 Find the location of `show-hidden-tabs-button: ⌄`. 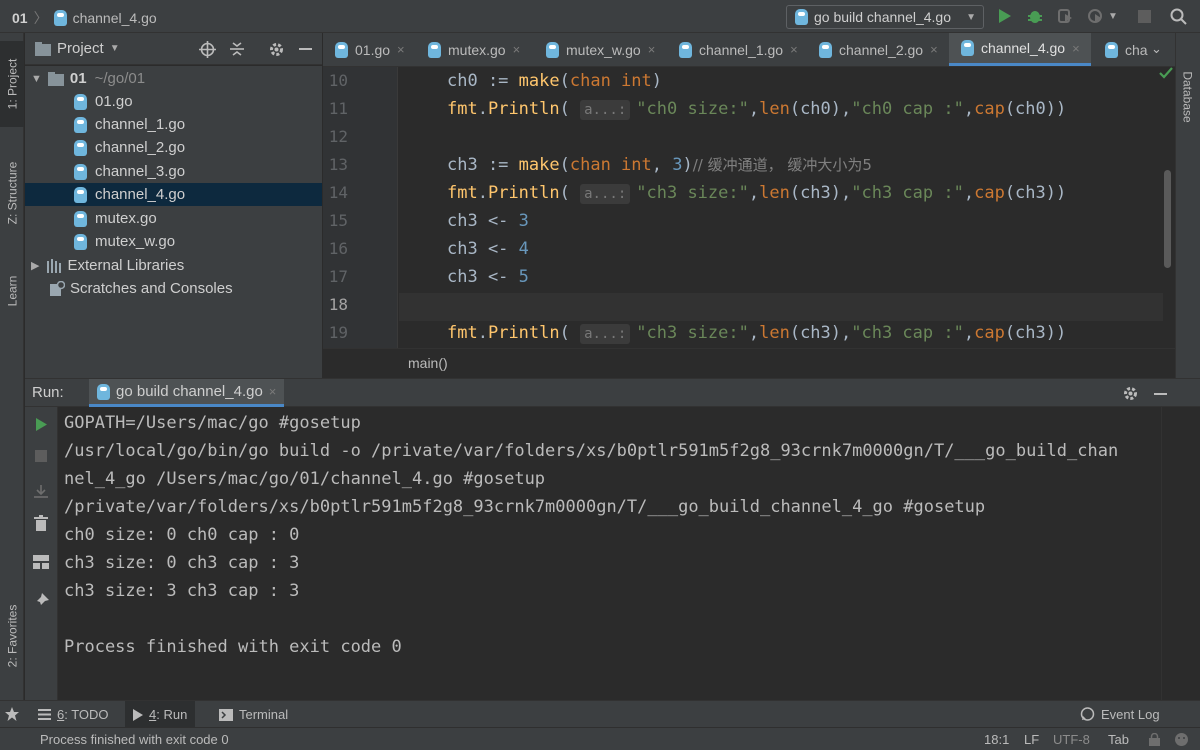

show-hidden-tabs-button: ⌄ is located at coordinates (1156, 49).